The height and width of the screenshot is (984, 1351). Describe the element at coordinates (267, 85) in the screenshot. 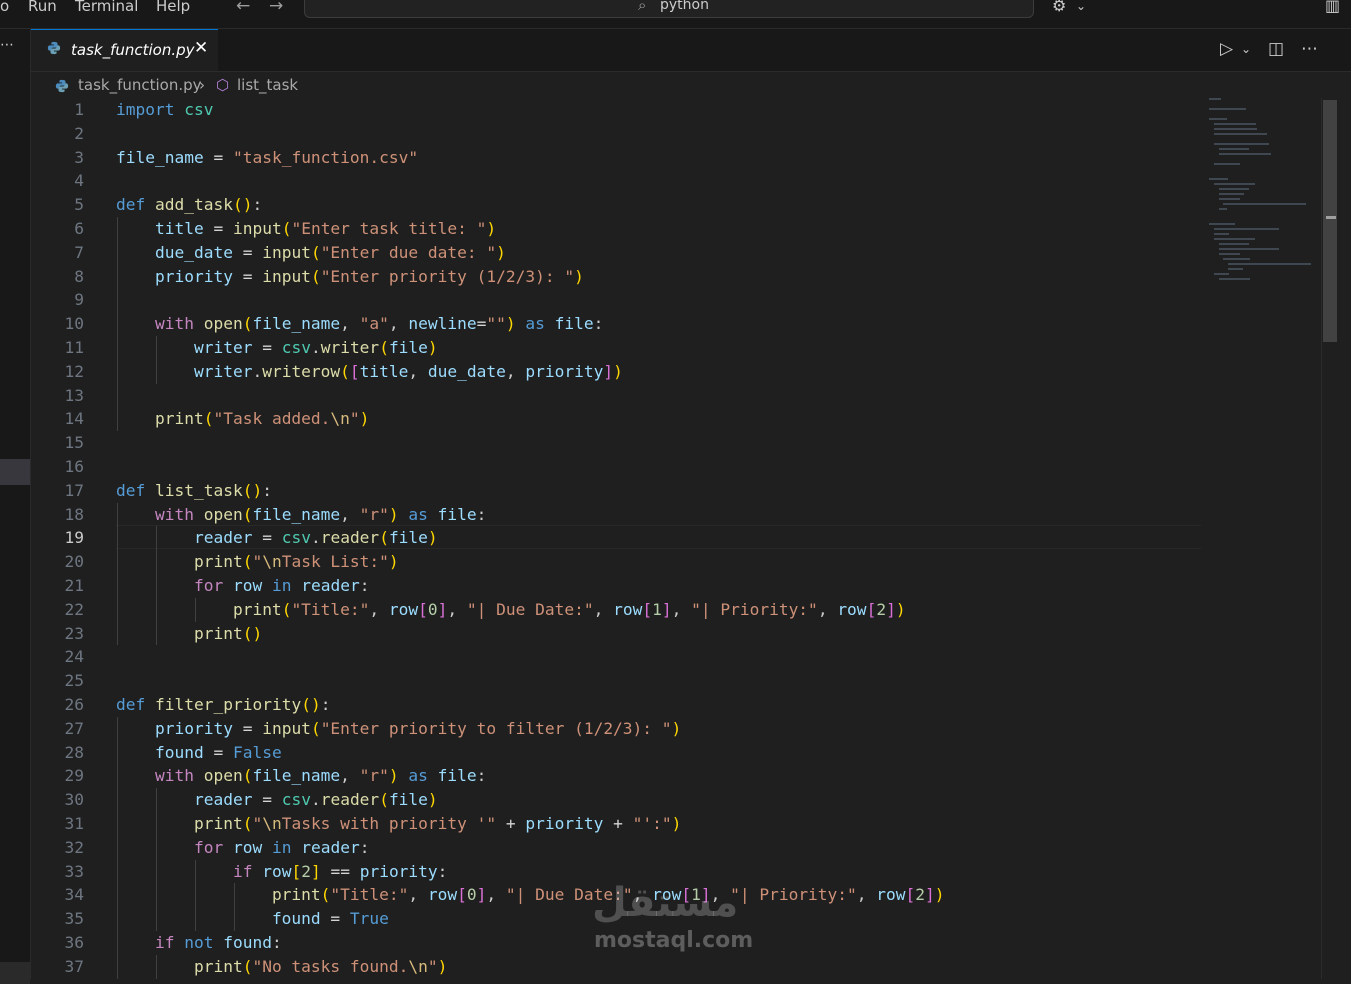

I see `breadcrumb-symbol: list_task` at that location.